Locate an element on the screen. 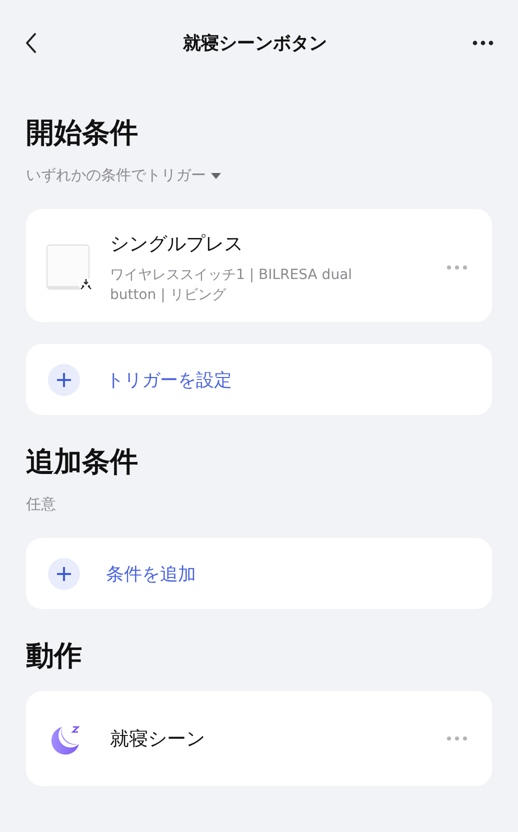 This screenshot has width=518, height=832. caret-icon is located at coordinates (216, 175).